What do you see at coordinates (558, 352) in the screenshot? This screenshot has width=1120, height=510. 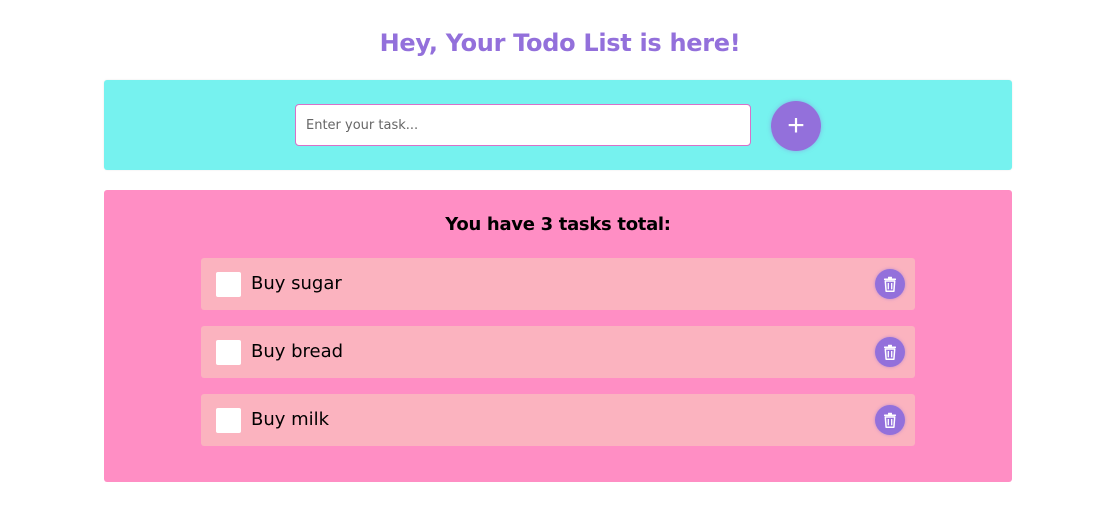 I see `task-item: Buy bread` at bounding box center [558, 352].